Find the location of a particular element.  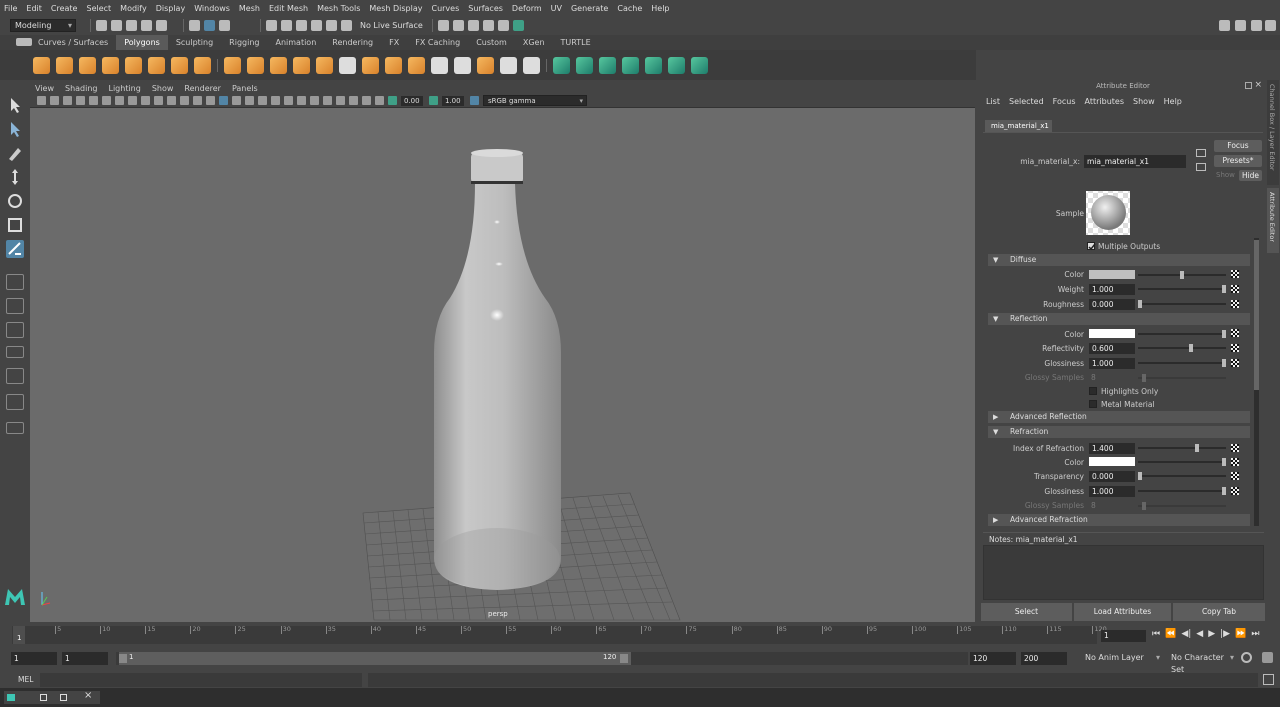

persp-outliner-layout-icon is located at coordinates (15, 330).